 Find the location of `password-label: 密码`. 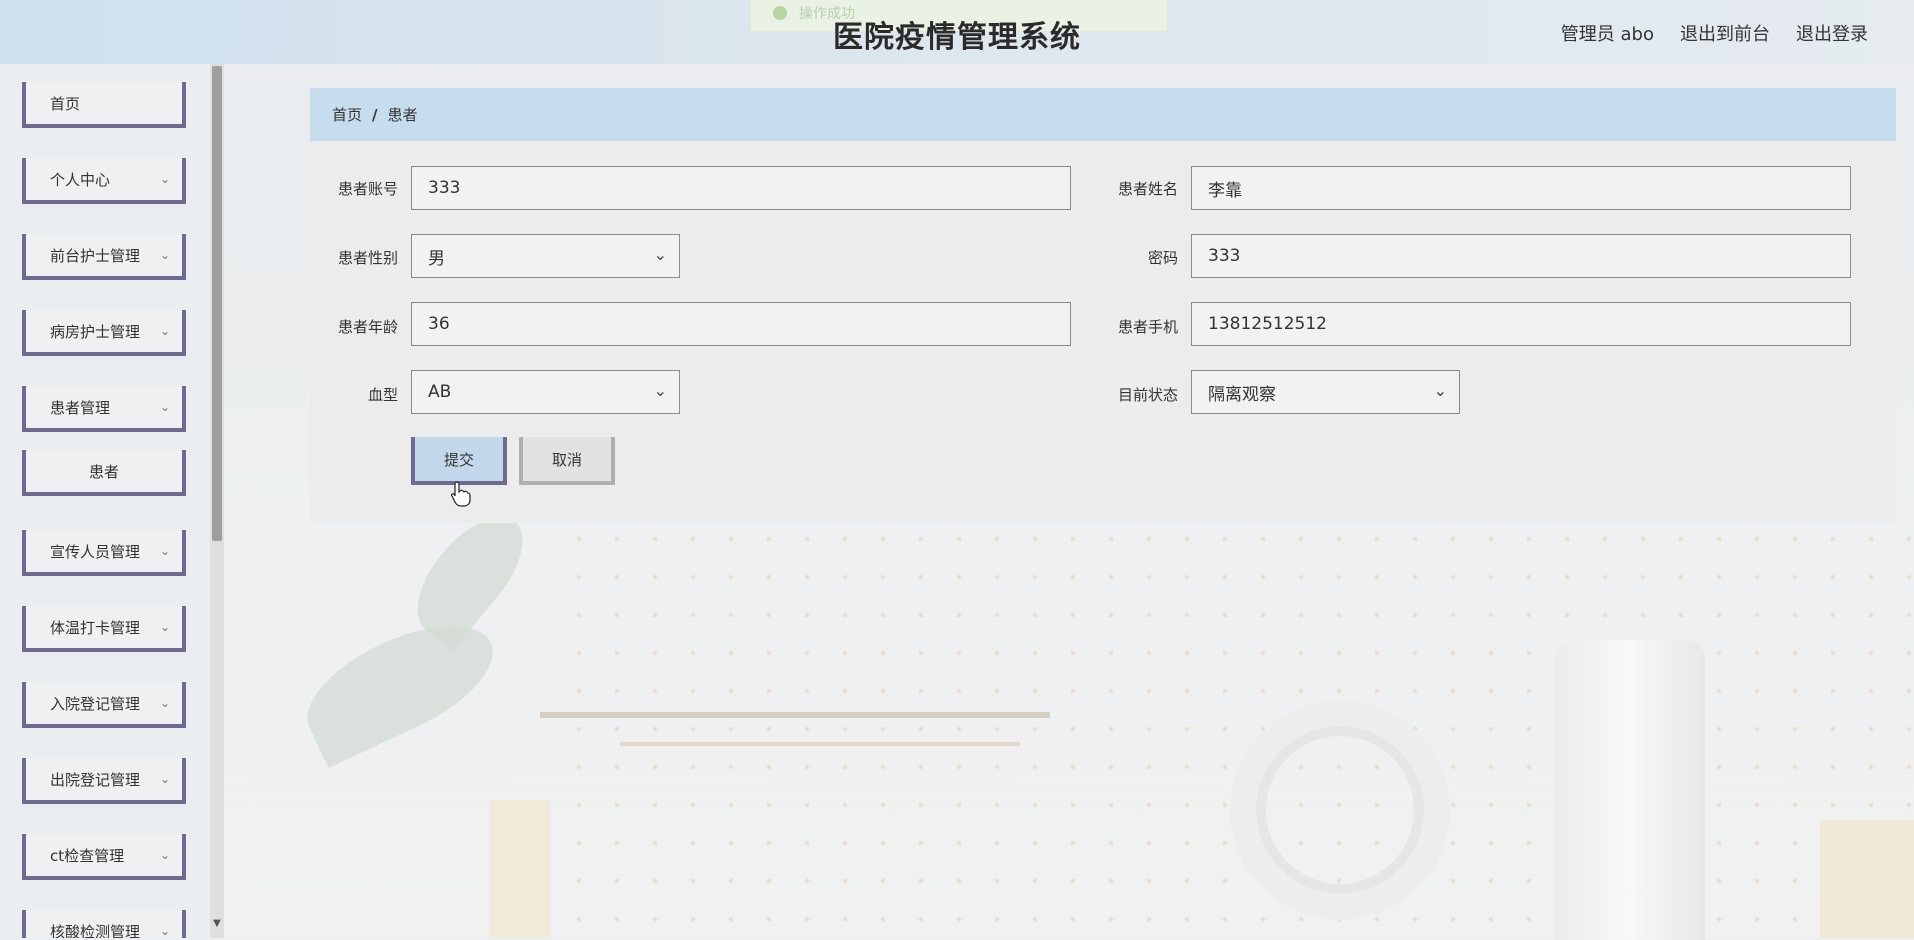

password-label: 密码 is located at coordinates (1162, 258).